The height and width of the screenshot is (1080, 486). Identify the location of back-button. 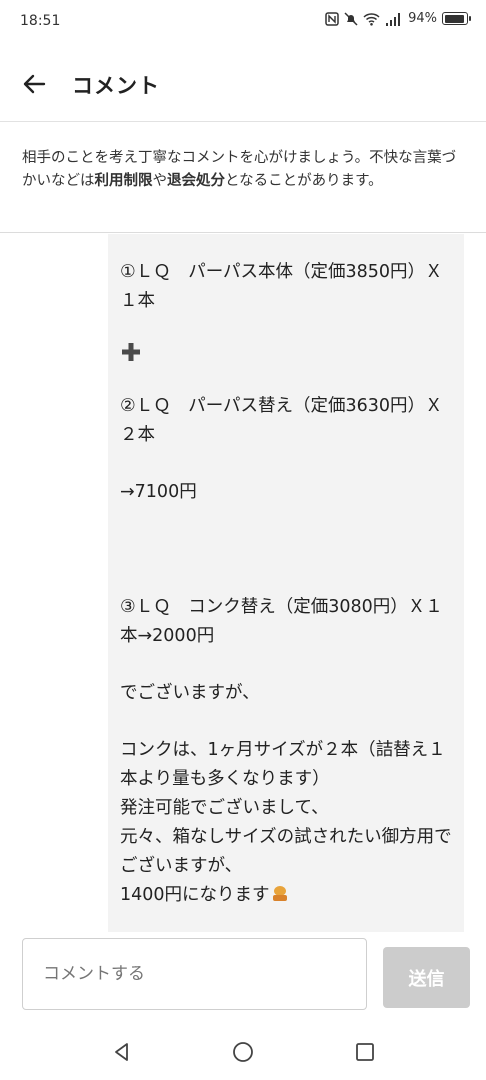
(34, 84).